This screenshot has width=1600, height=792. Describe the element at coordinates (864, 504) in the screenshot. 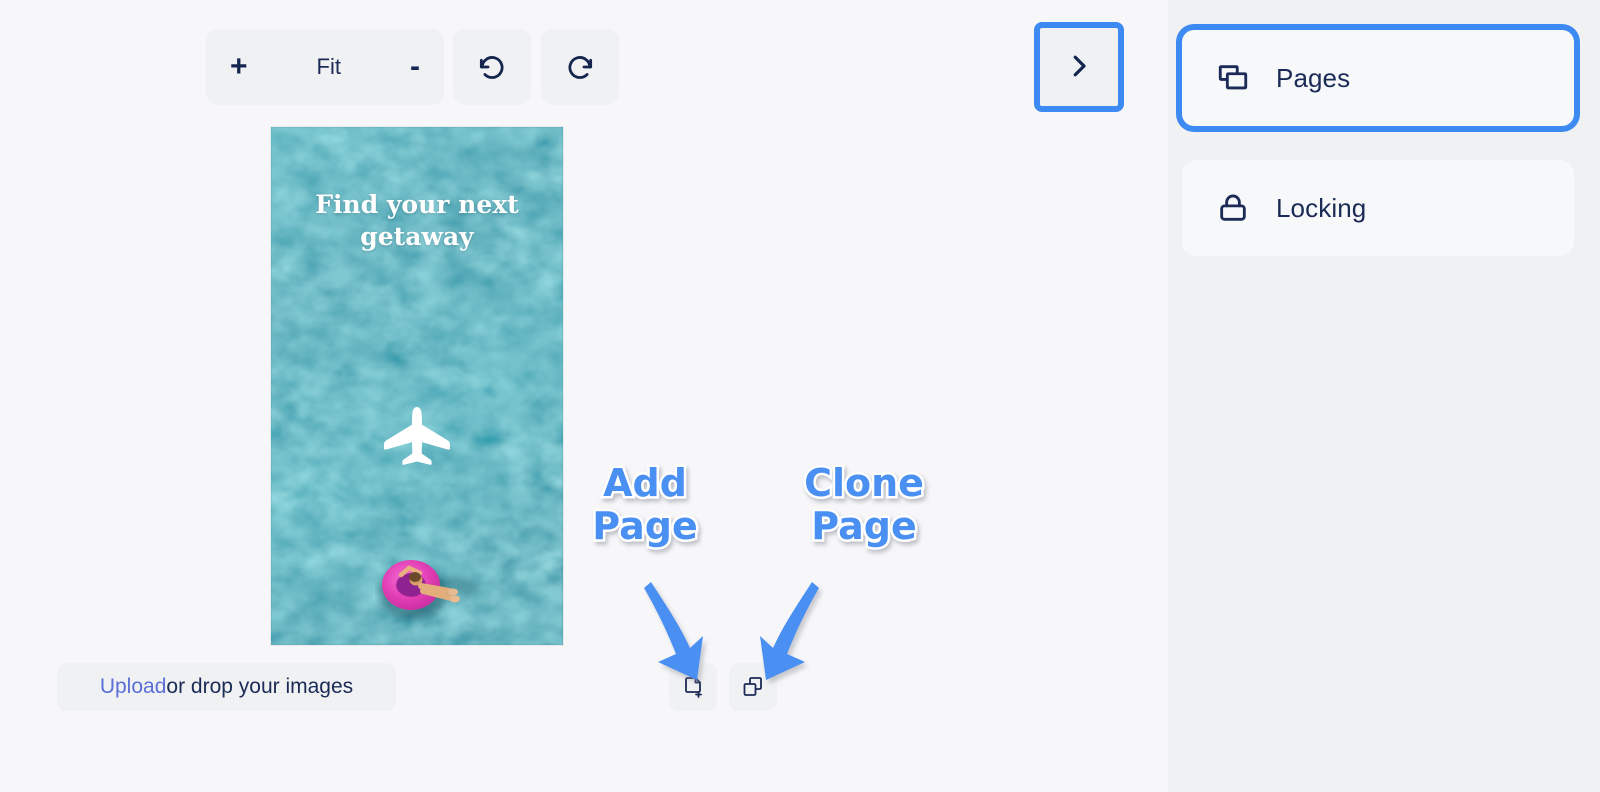

I see `annotation-clone-page: Clone Page` at that location.